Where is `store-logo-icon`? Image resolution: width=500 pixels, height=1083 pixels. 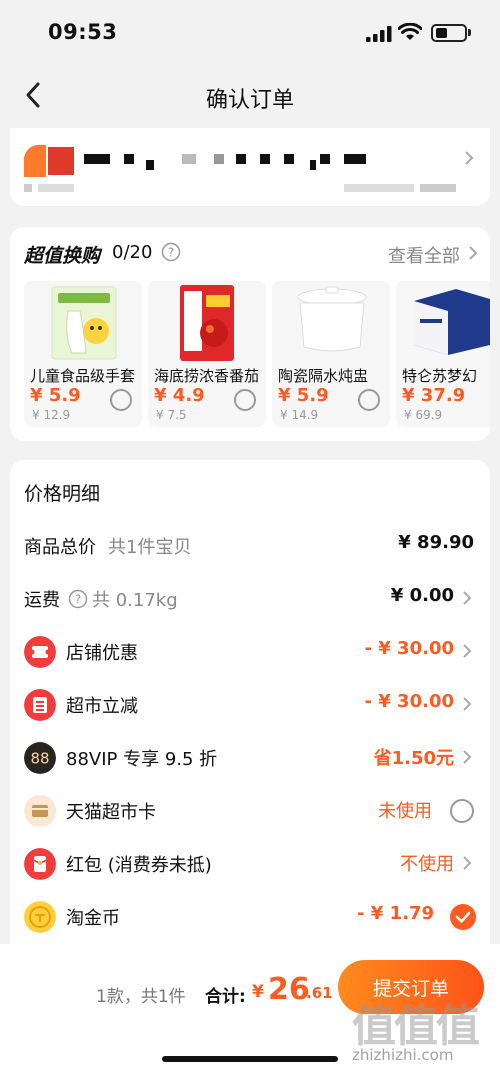
store-logo-icon is located at coordinates (49, 160).